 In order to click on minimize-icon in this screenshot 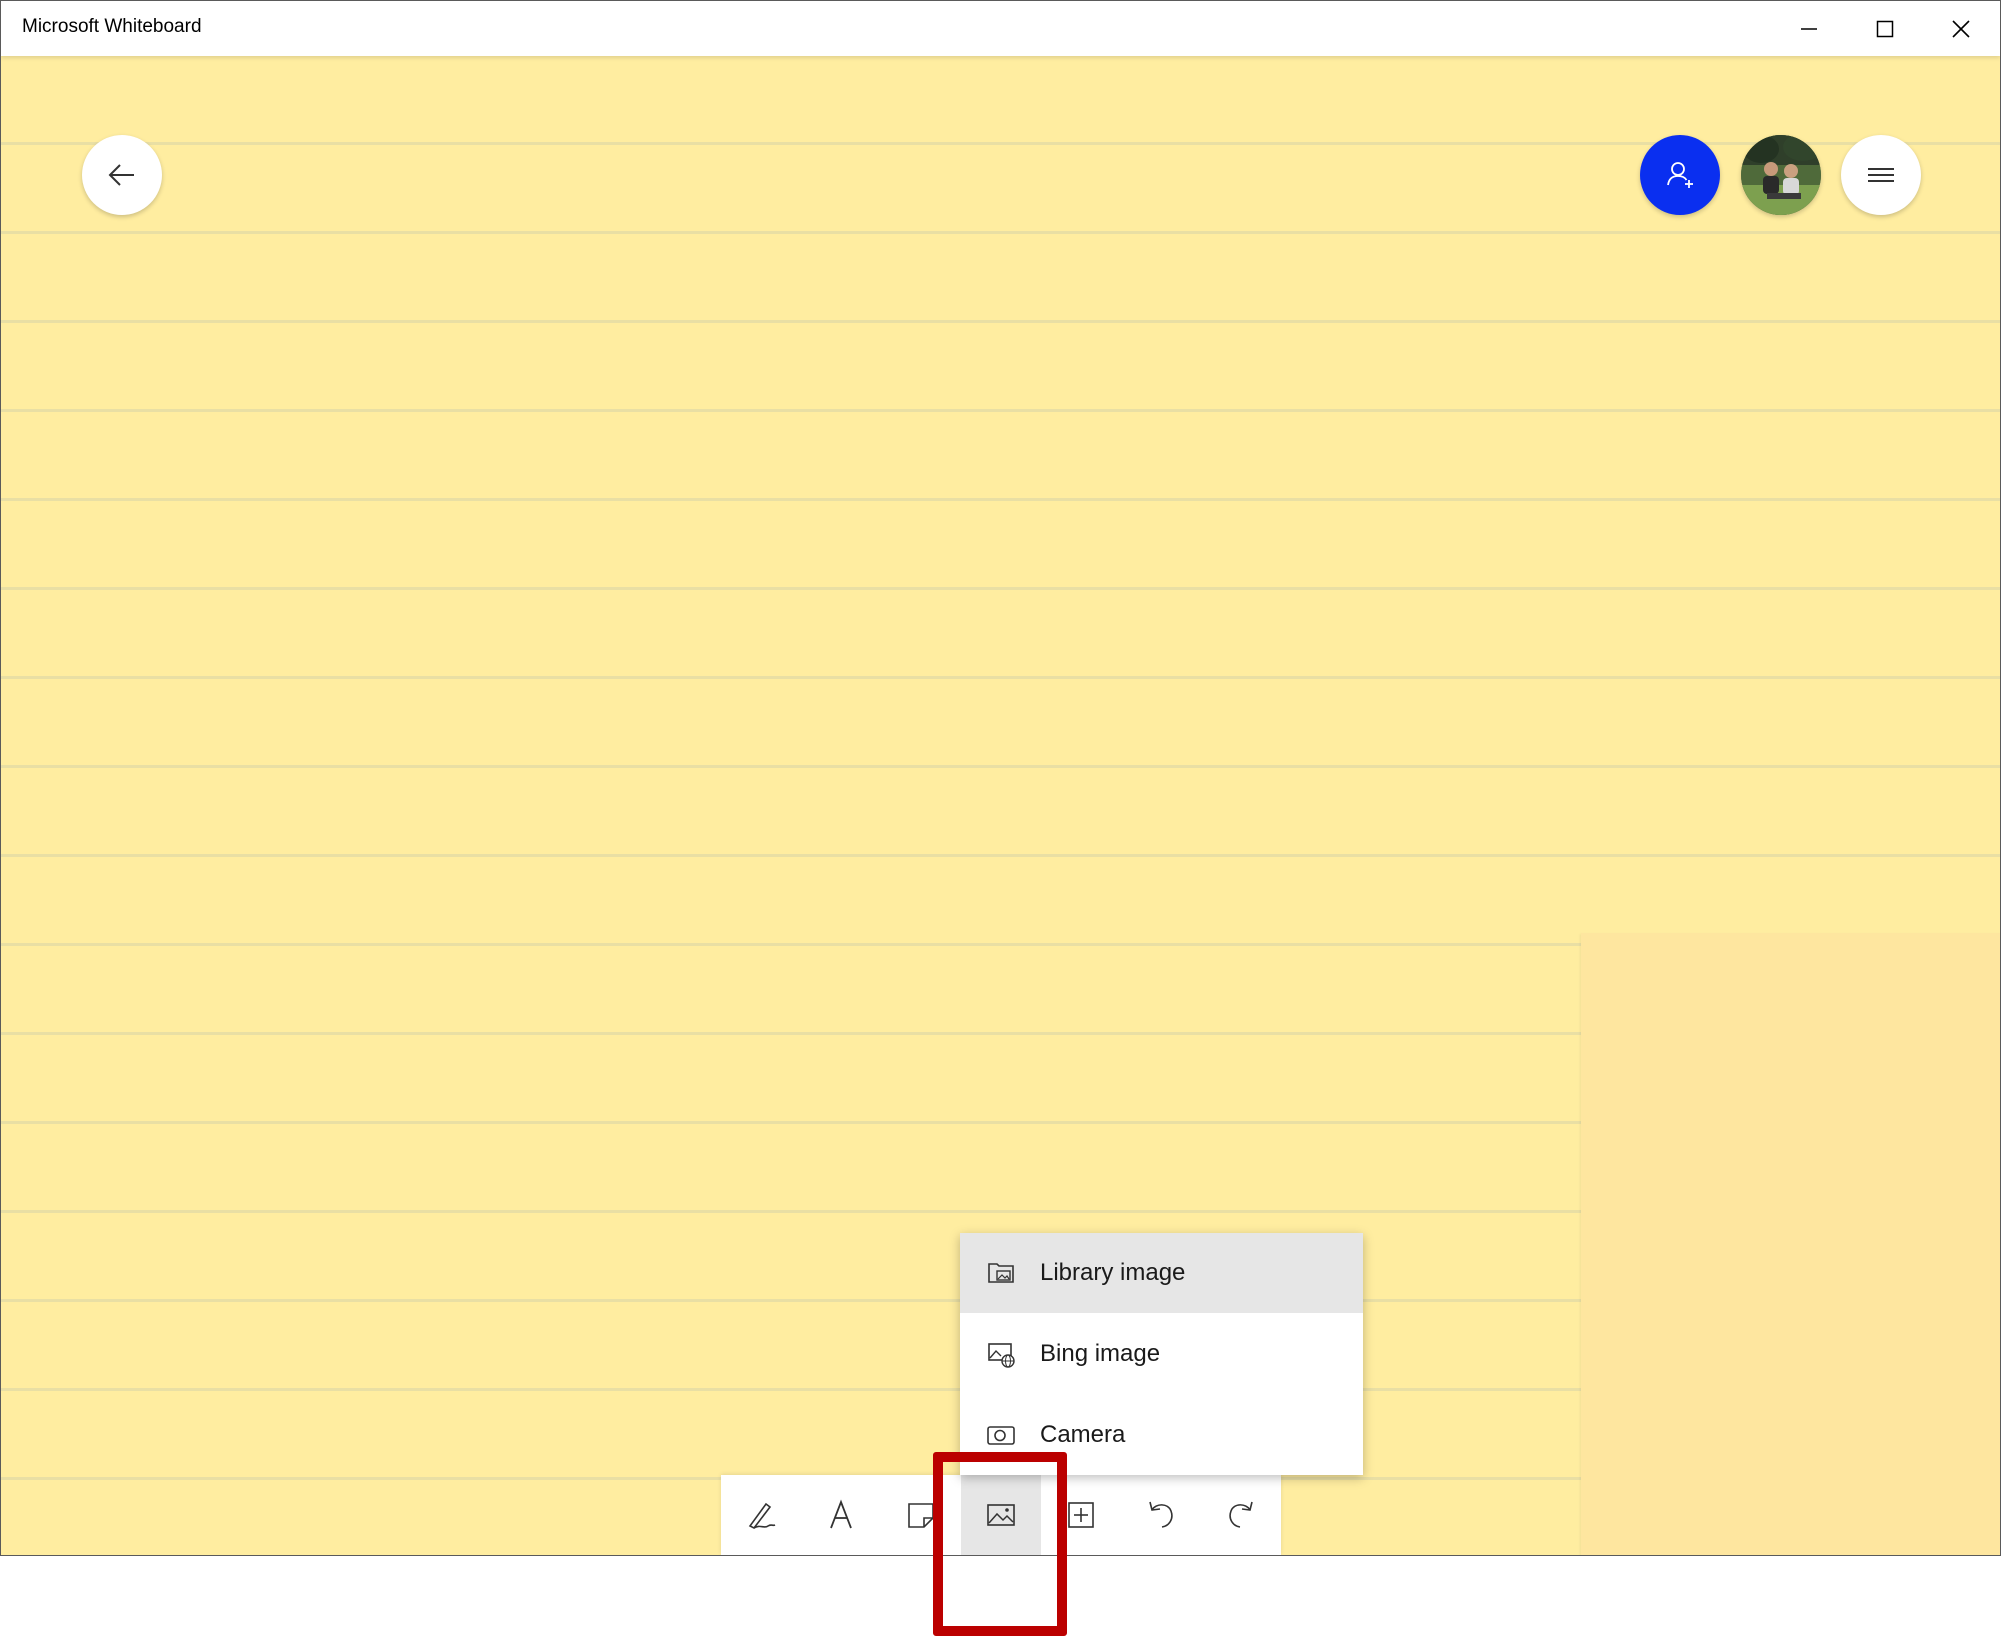, I will do `click(1809, 28)`.